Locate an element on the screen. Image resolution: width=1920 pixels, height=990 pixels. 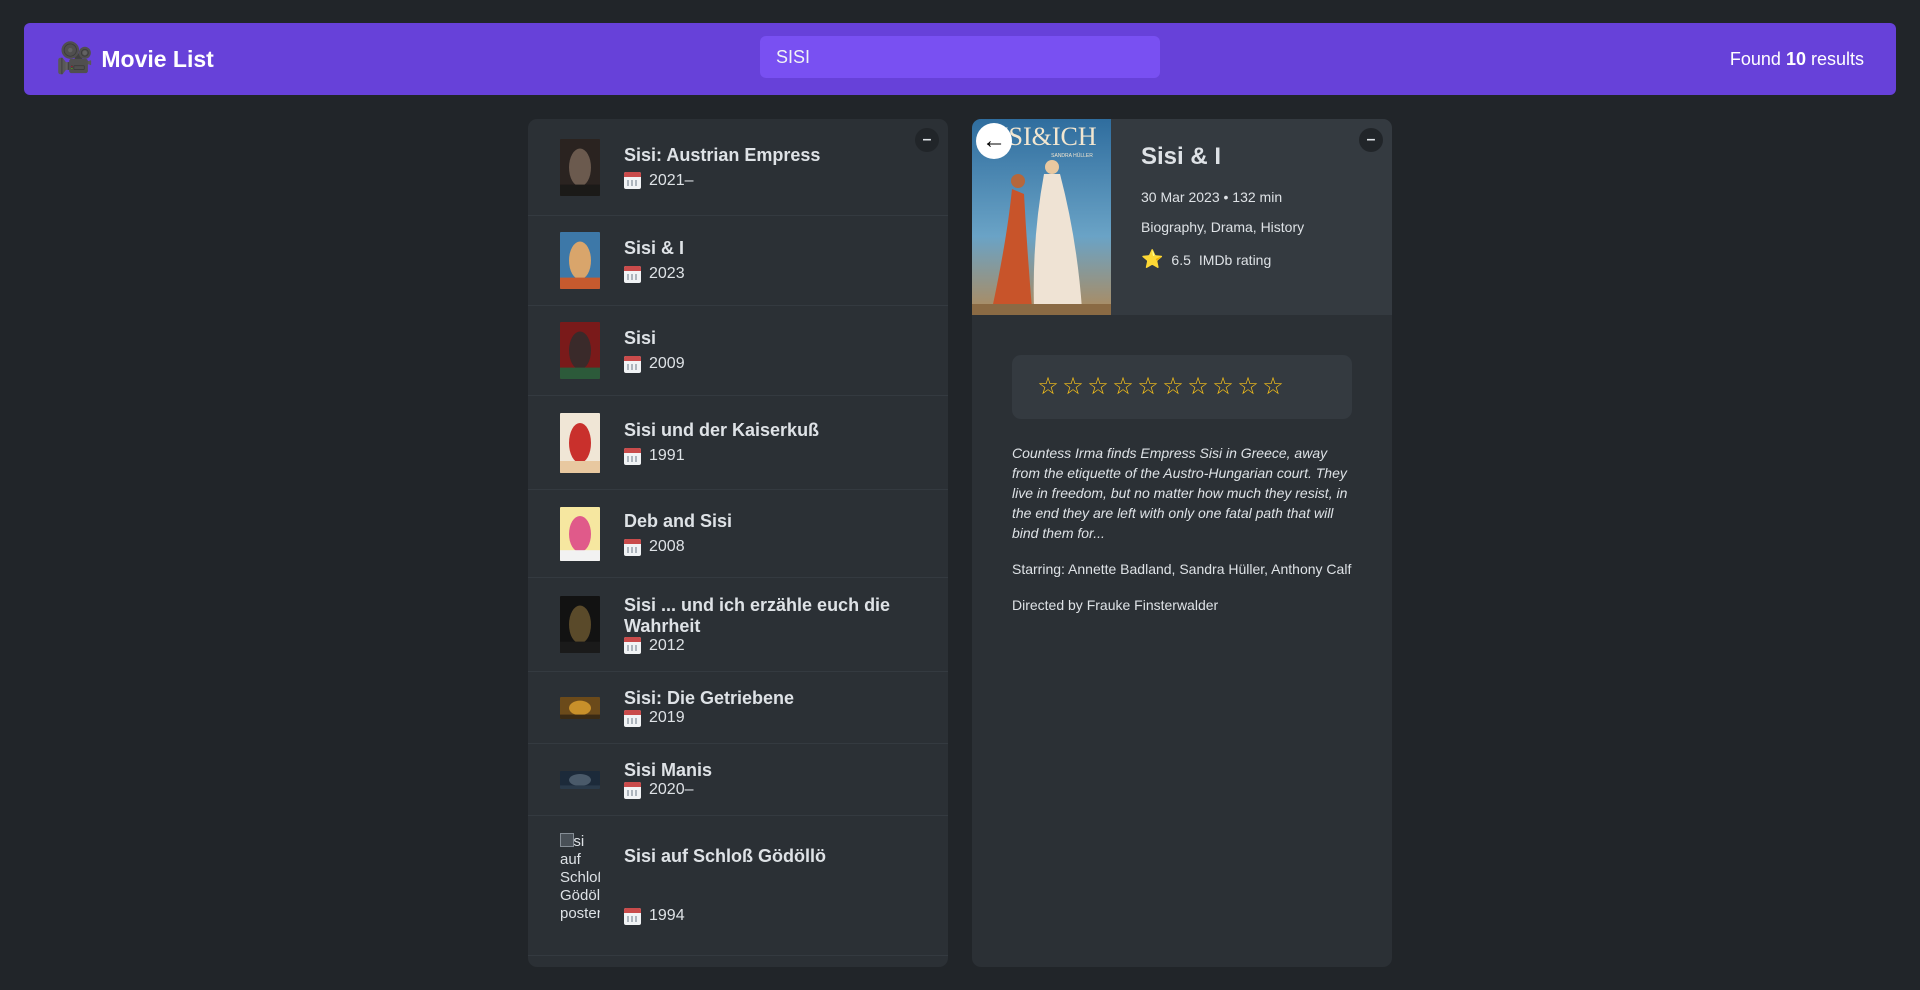
star-icon: ⭐ is located at coordinates (1152, 259).